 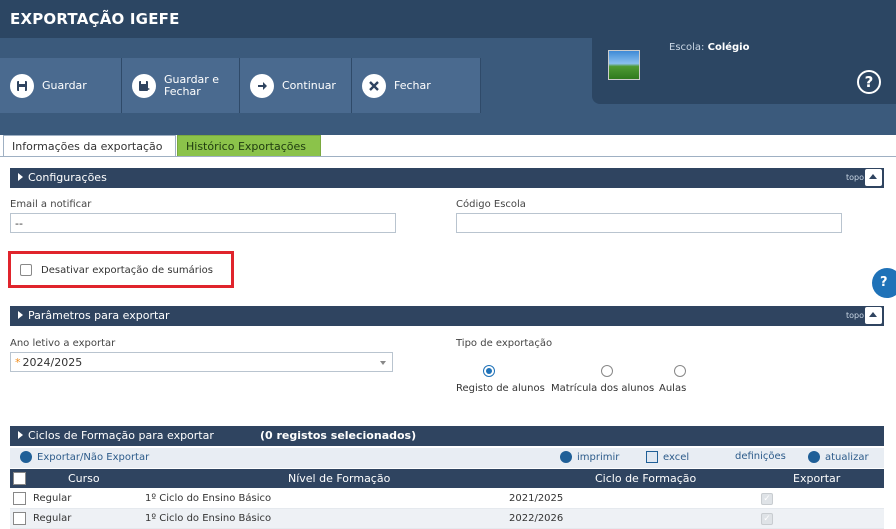 I want to click on column-course: Curso, so click(x=84, y=478).